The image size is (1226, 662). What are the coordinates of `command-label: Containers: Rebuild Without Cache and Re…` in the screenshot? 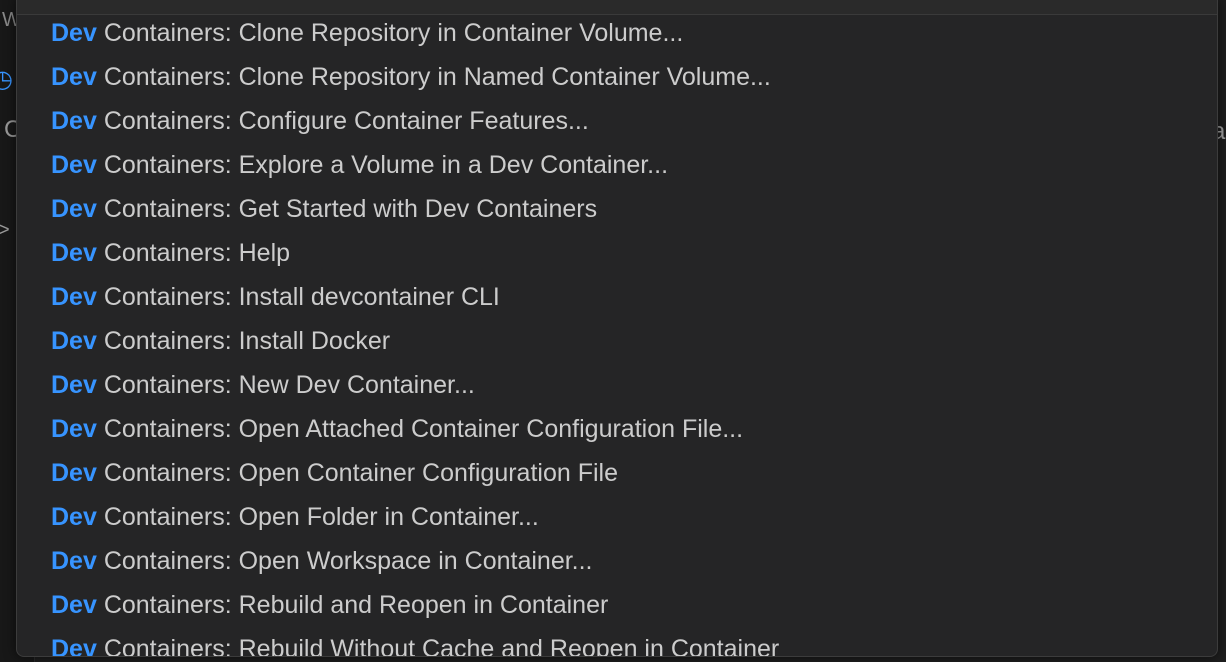 It's located at (438, 646).